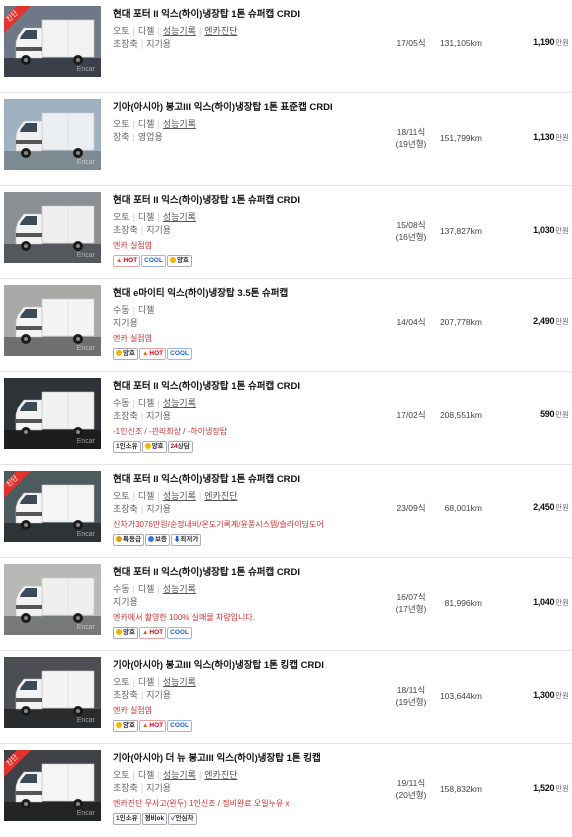 Image resolution: width=572 pixels, height=837 pixels. What do you see at coordinates (544, 695) in the screenshot?
I see `price-value: 1,300` at bounding box center [544, 695].